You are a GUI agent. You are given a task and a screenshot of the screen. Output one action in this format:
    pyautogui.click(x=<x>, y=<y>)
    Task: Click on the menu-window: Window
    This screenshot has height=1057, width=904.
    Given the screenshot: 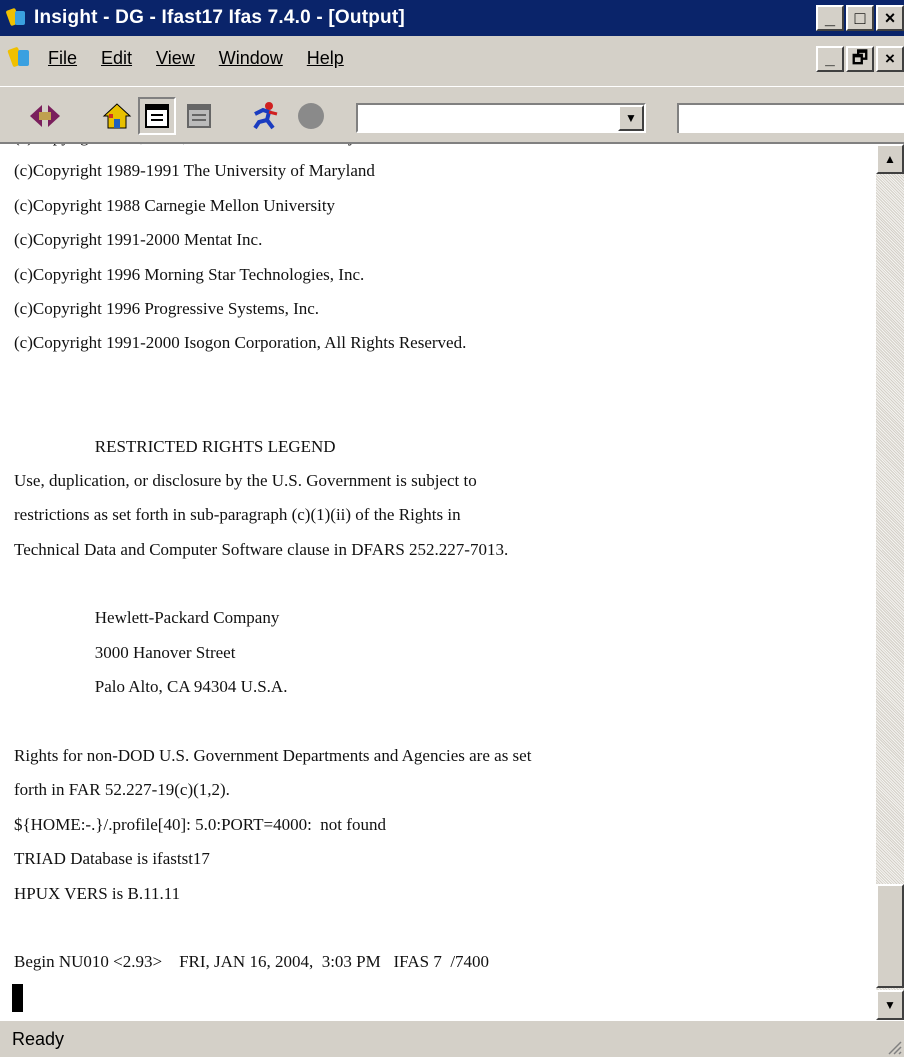 What is the action you would take?
    pyautogui.click(x=251, y=58)
    